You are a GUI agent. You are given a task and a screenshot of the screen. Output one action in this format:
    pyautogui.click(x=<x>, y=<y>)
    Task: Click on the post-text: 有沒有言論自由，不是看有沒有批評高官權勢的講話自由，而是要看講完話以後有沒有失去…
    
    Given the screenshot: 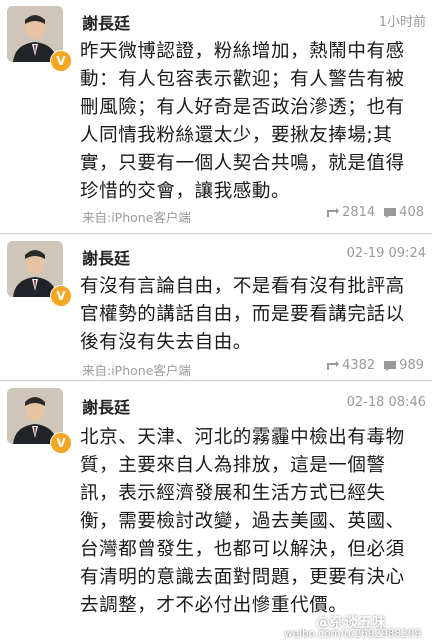 What is the action you would take?
    pyautogui.click(x=242, y=314)
    